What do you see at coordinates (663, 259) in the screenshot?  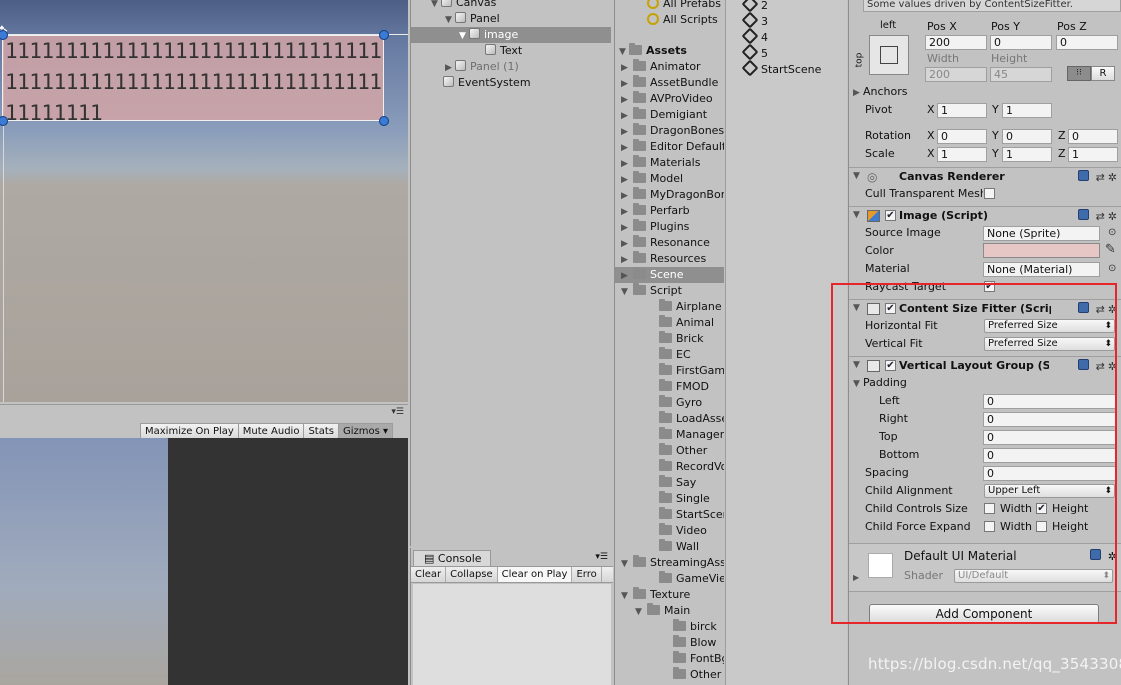 I see `project-folder-item: ▶ Resources` at bounding box center [663, 259].